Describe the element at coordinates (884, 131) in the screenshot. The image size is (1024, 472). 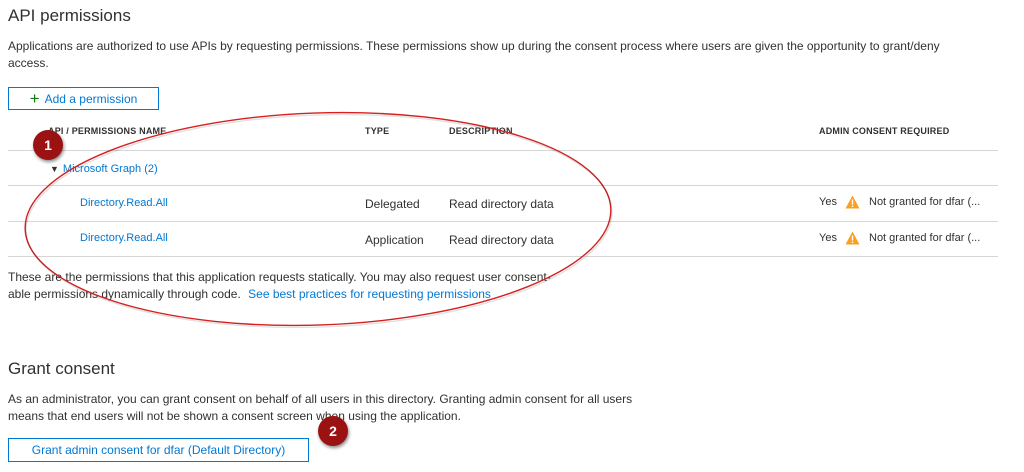
I see `column-header-admin-consent: ADMIN CONSENT REQUIRED` at that location.